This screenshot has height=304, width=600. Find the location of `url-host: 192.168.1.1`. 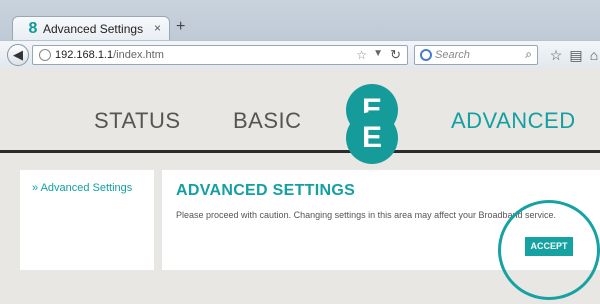

url-host: 192.168.1.1 is located at coordinates (84, 55).